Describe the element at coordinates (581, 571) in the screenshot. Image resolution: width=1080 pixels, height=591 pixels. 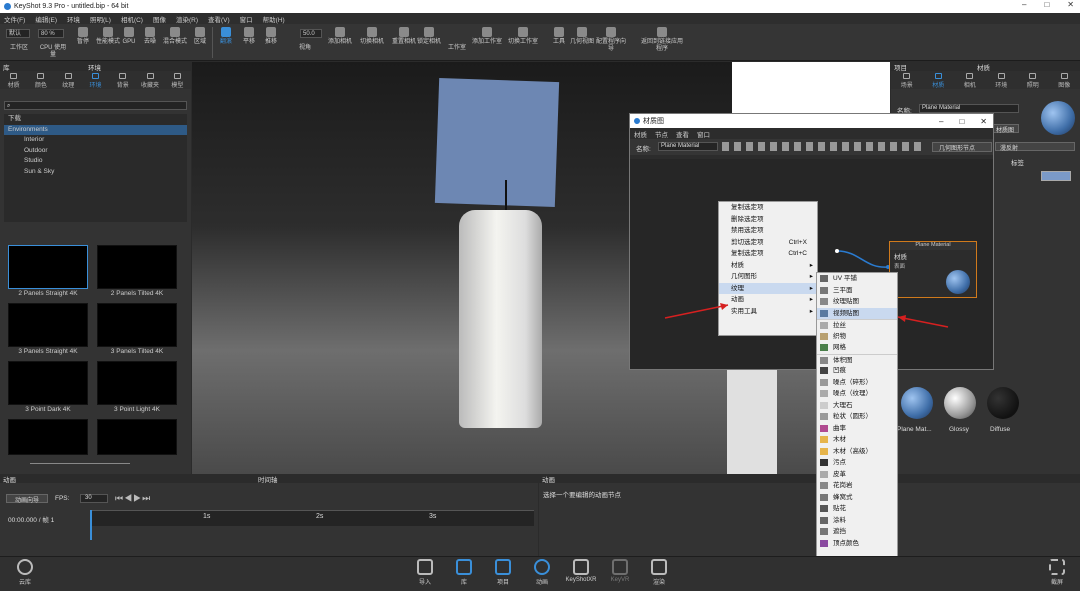
I see `keyshotxr-button: KeyShotXR` at that location.